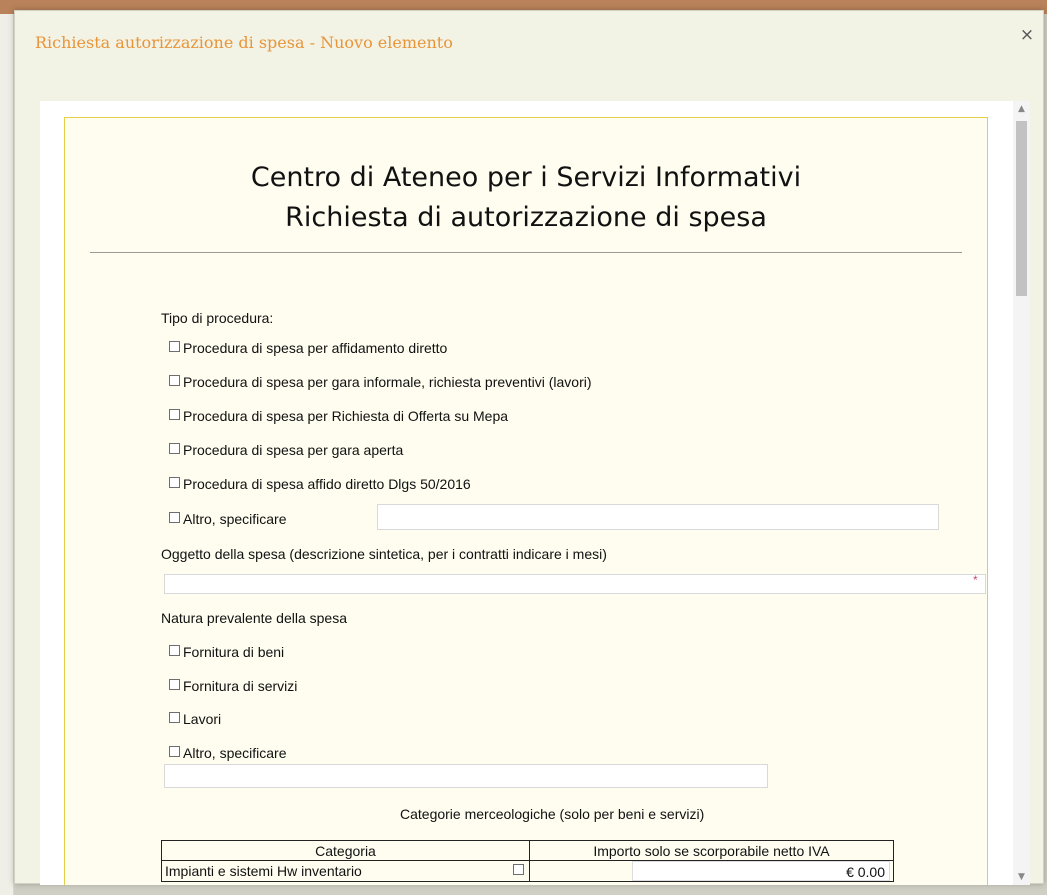 The height and width of the screenshot is (895, 1047). What do you see at coordinates (254, 618) in the screenshot?
I see `nature-label: Natura prevalente della spesa` at bounding box center [254, 618].